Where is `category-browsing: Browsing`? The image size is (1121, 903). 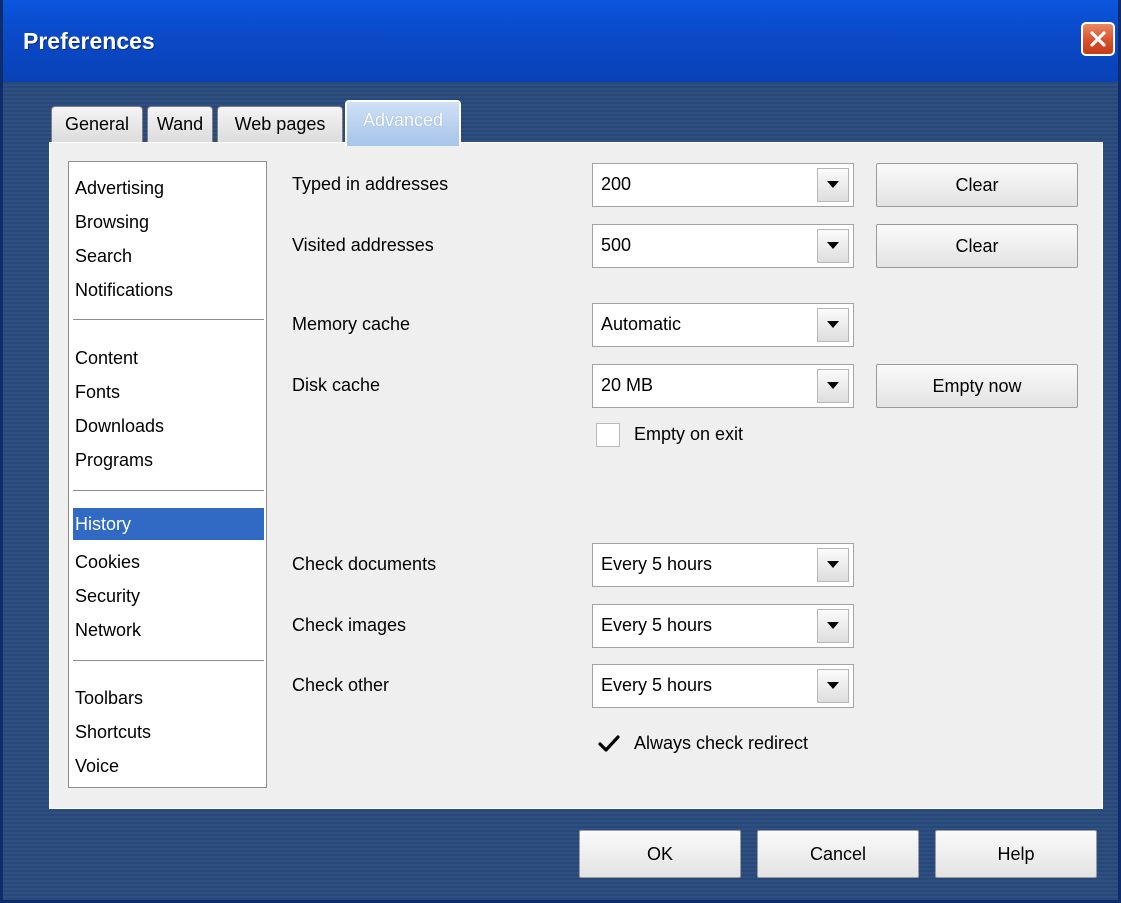
category-browsing: Browsing is located at coordinates (168, 222).